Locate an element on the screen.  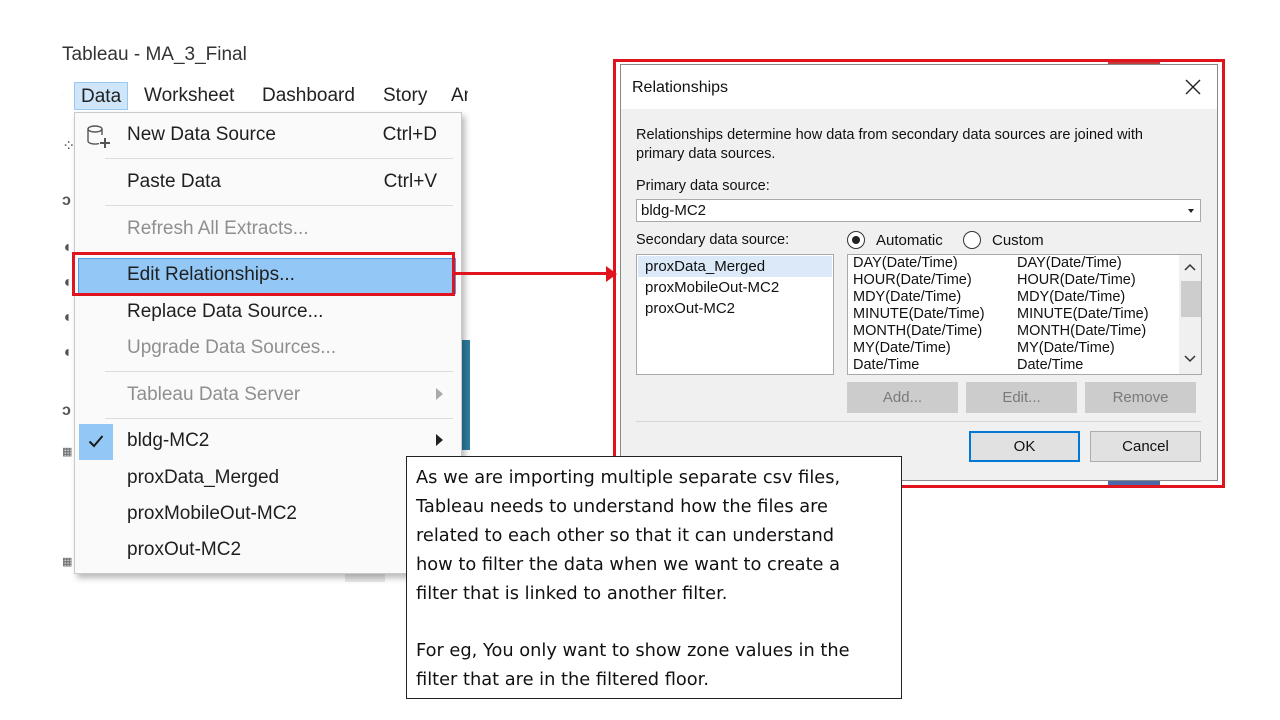
checkmark-icon is located at coordinates (96, 441).